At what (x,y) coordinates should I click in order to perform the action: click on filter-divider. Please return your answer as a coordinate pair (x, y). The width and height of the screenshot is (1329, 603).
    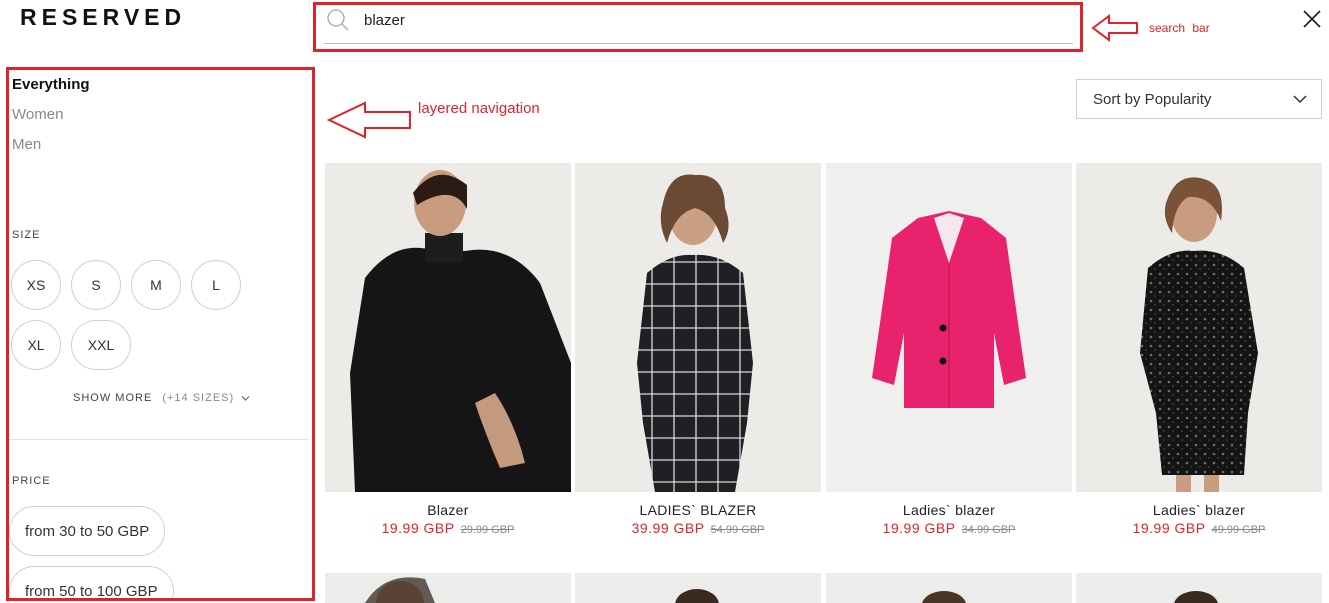
    Looking at the image, I should click on (159, 439).